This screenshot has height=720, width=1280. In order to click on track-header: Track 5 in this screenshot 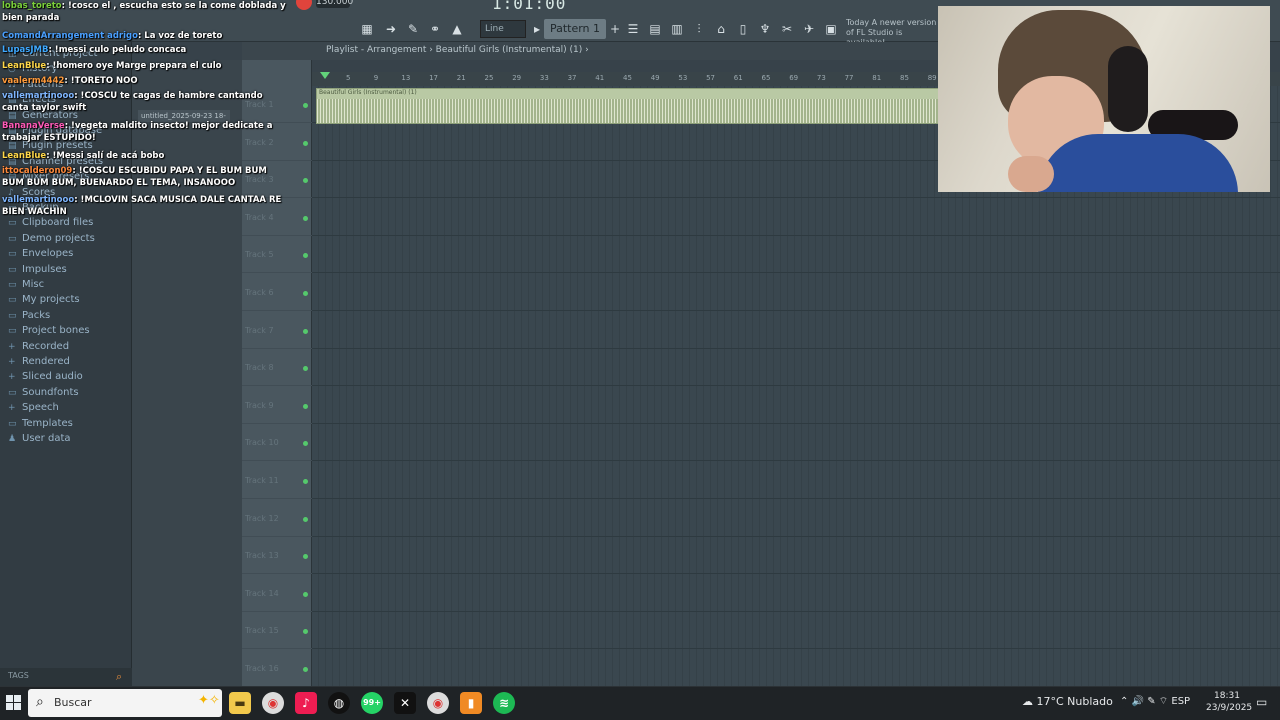, I will do `click(277, 255)`.